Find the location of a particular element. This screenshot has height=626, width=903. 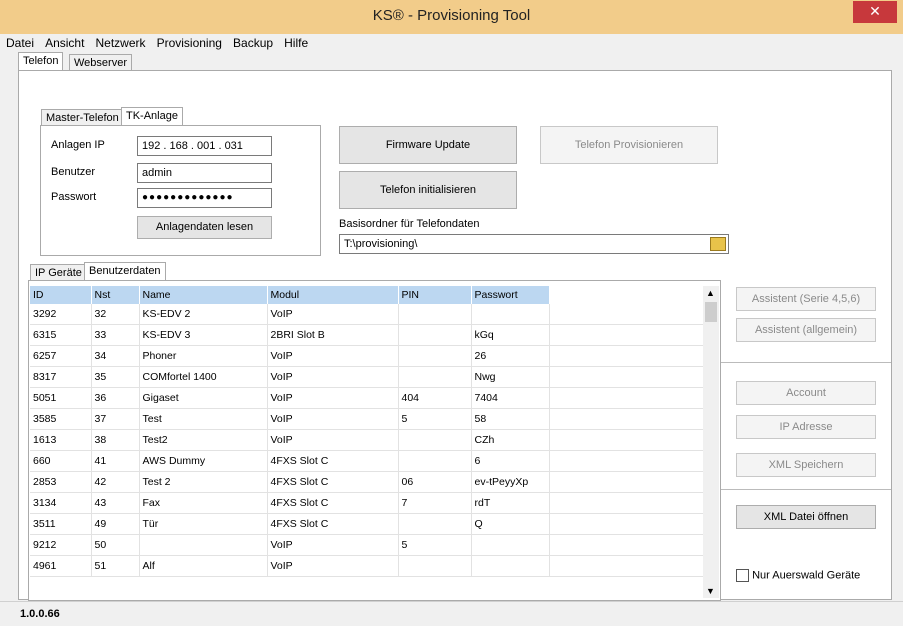

tab-benutzerdaten: Benutzerdaten is located at coordinates (125, 271).